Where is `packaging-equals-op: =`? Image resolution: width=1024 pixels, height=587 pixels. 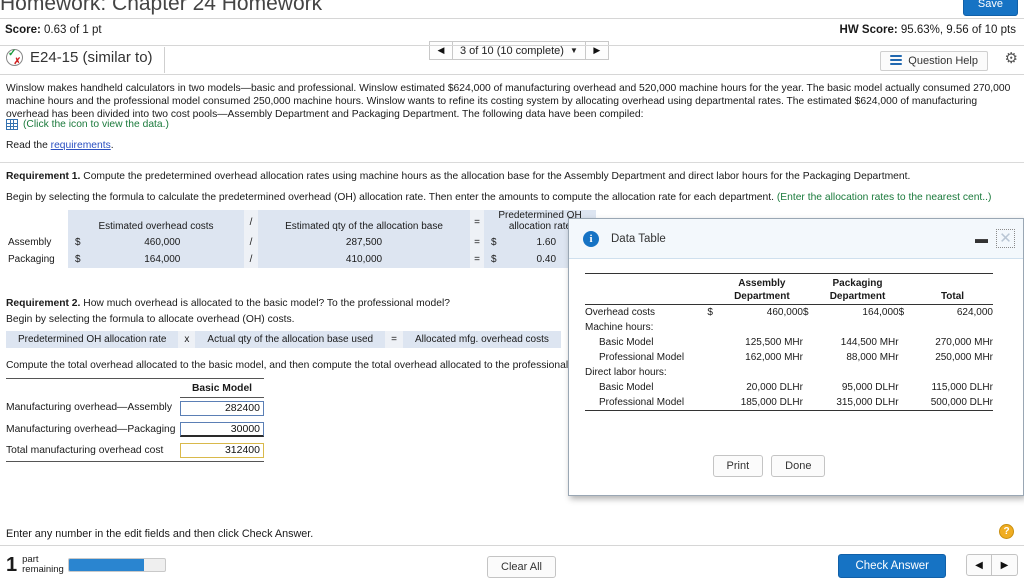 packaging-equals-op: = is located at coordinates (477, 259).